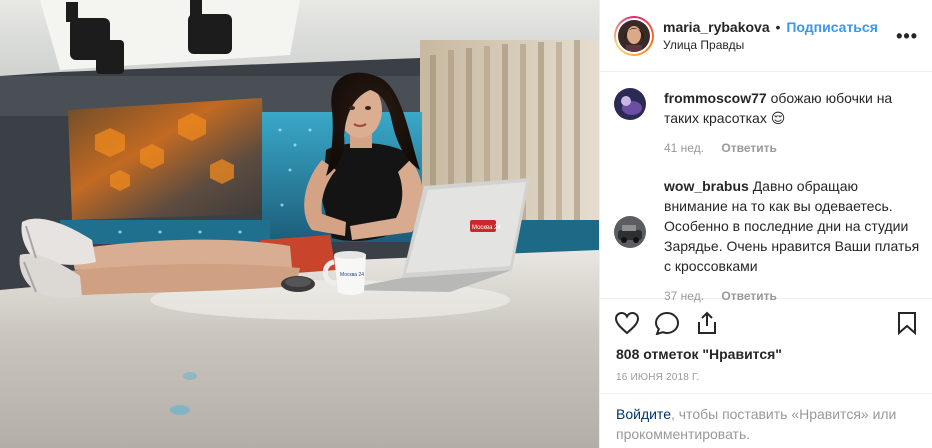  I want to click on follow-button: Подписаться, so click(832, 27).